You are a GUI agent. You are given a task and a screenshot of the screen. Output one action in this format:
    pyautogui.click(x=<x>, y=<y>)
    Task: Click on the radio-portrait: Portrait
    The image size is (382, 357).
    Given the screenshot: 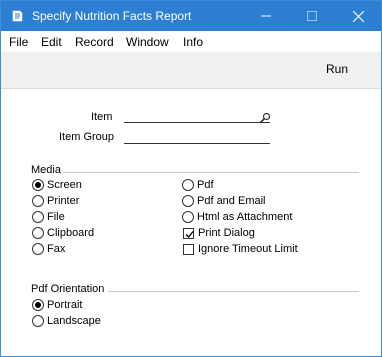 What is the action you would take?
    pyautogui.click(x=57, y=305)
    